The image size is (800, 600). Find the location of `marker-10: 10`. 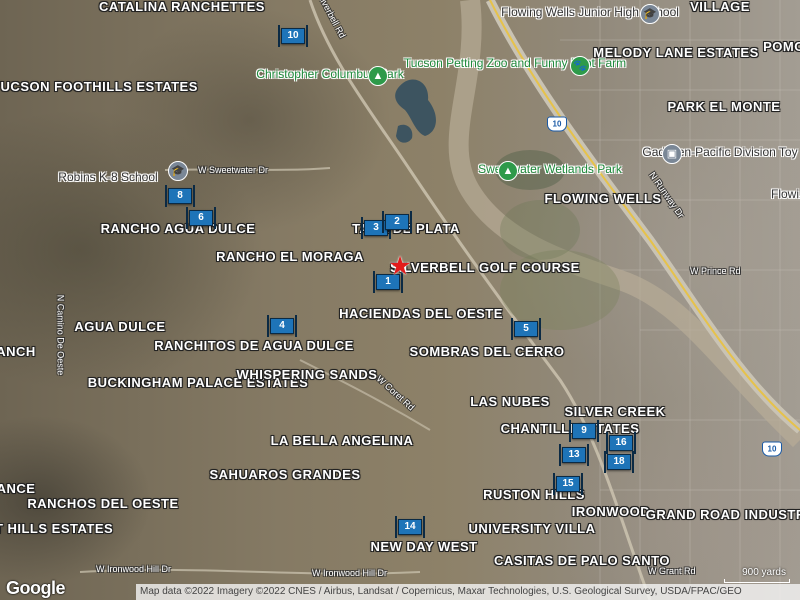

marker-10: 10 is located at coordinates (293, 36).